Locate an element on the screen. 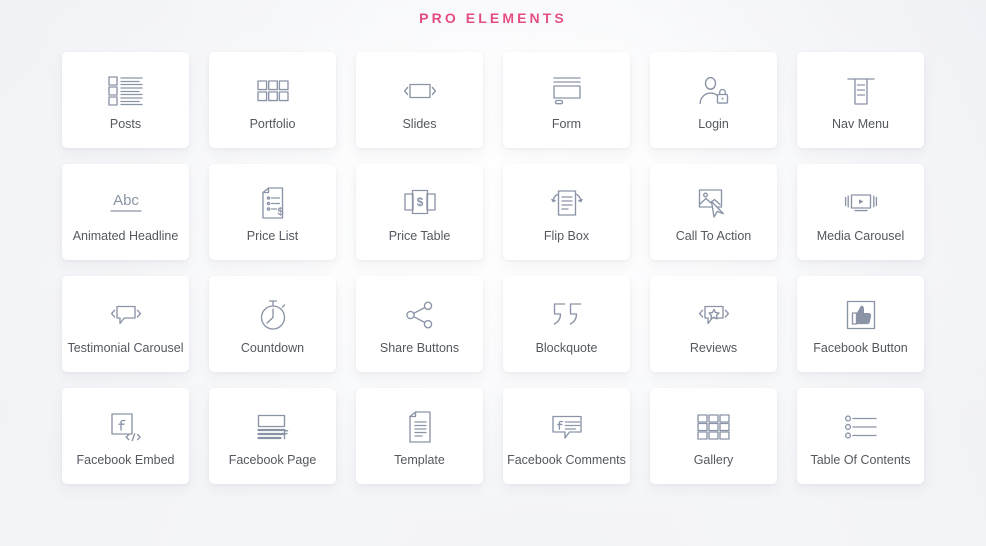 This screenshot has height=546, width=986. facebook-thumbs-up-icon is located at coordinates (861, 315).